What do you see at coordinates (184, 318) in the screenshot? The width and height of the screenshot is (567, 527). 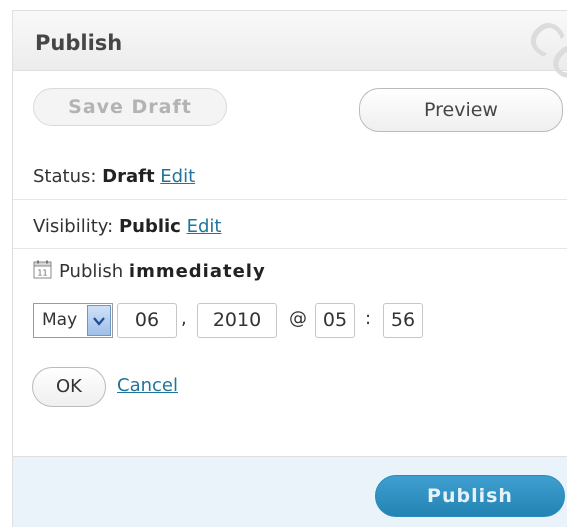 I see `date-comma: ,` at bounding box center [184, 318].